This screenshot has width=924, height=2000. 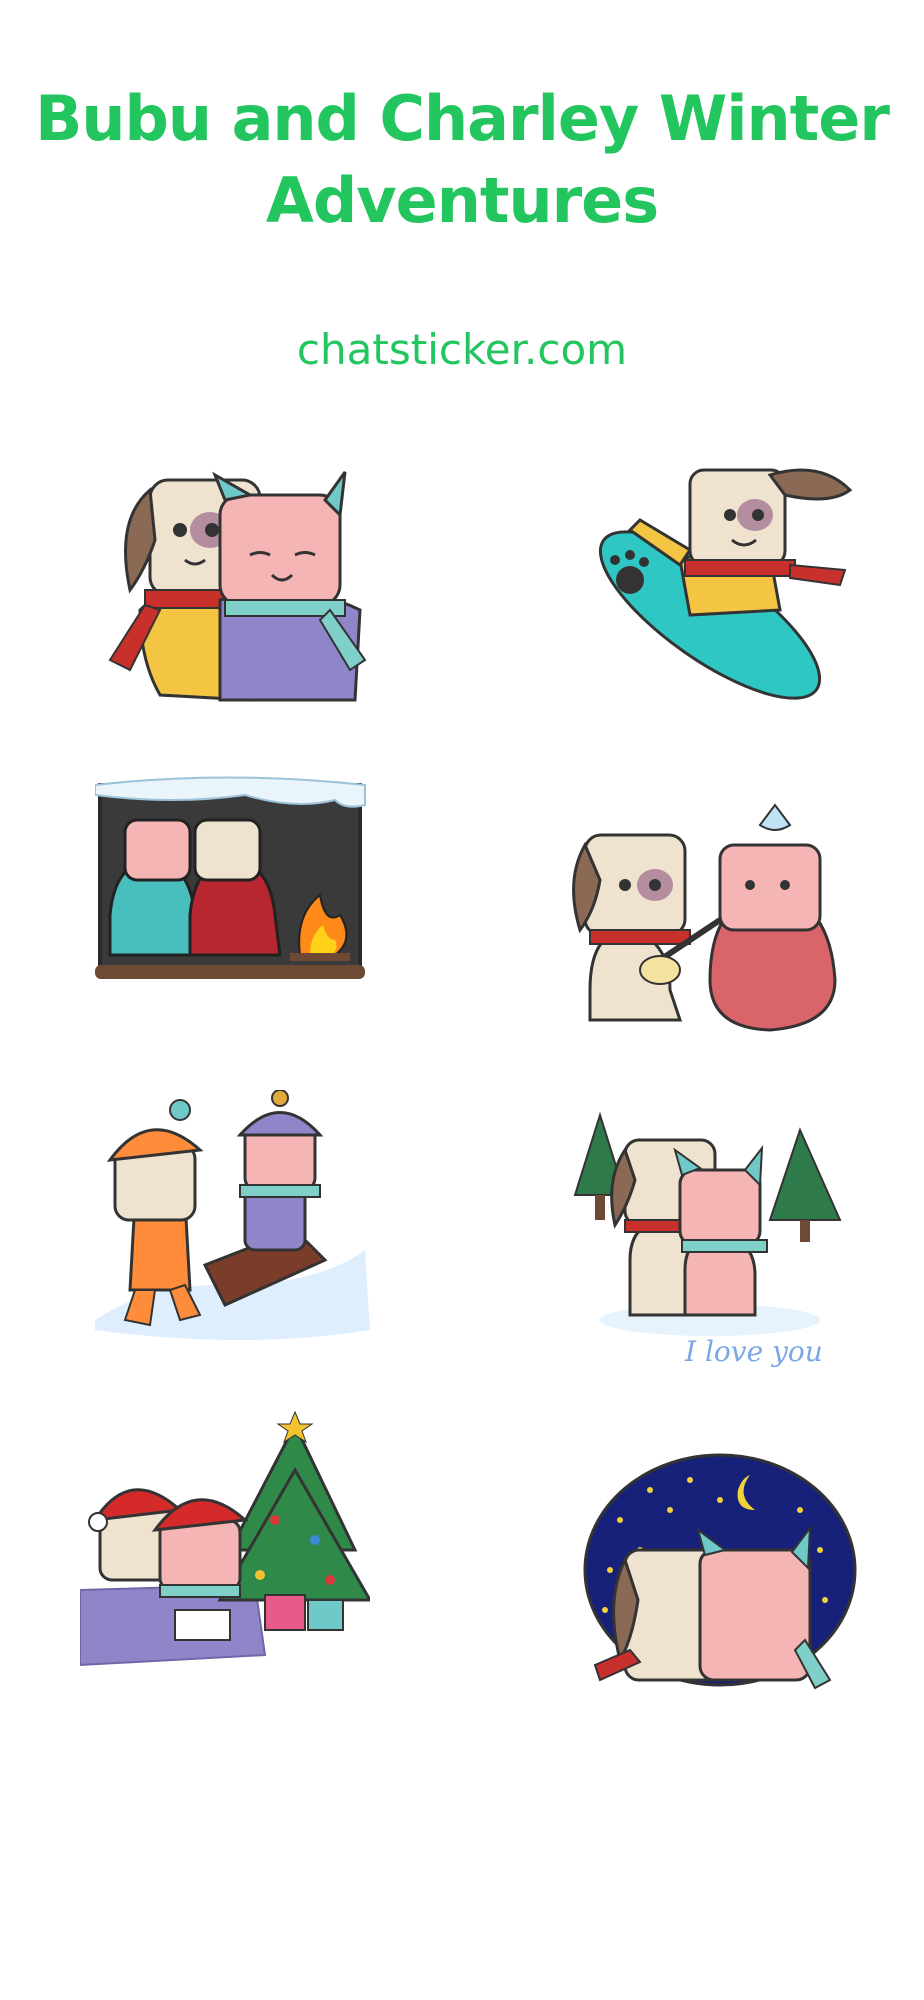 I want to click on hug-in-scarves-illustration, so click(x=237, y=586).